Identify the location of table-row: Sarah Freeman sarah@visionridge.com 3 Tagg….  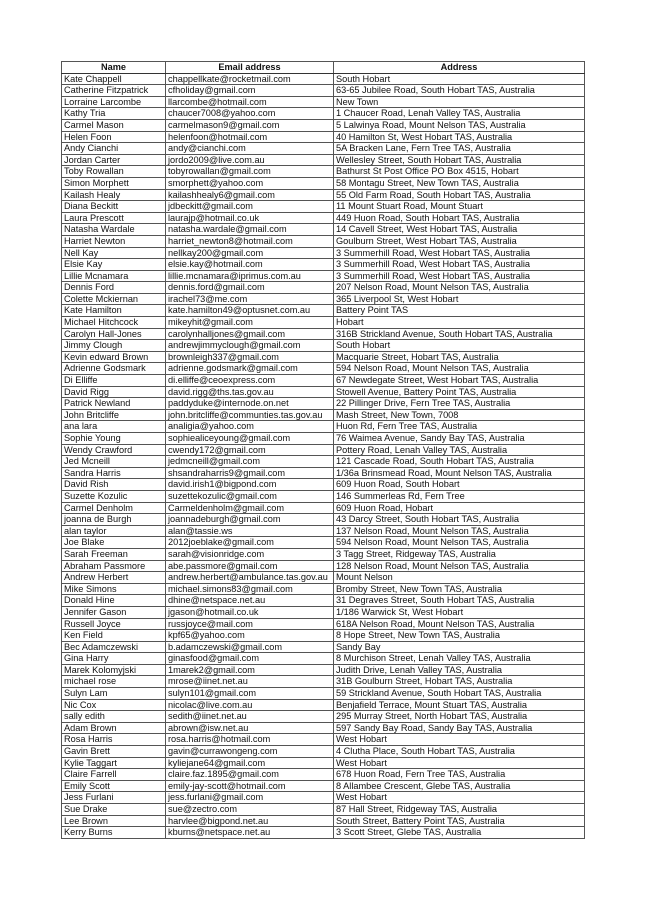
(323, 554).